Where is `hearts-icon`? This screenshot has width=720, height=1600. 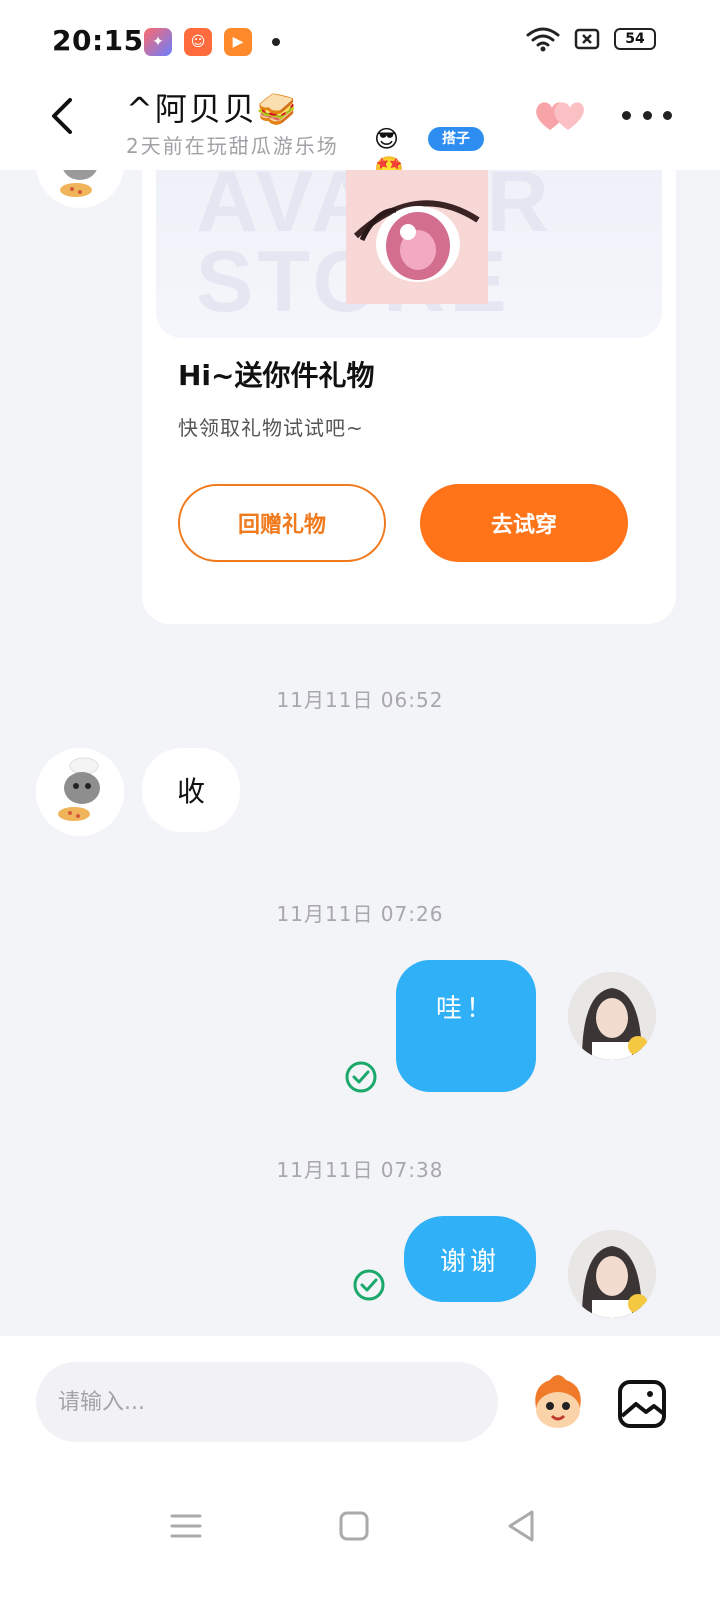 hearts-icon is located at coordinates (560, 116).